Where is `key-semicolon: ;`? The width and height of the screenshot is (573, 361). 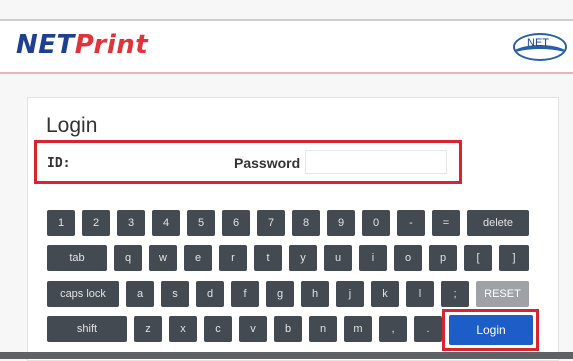
key-semicolon: ; is located at coordinates (455, 294).